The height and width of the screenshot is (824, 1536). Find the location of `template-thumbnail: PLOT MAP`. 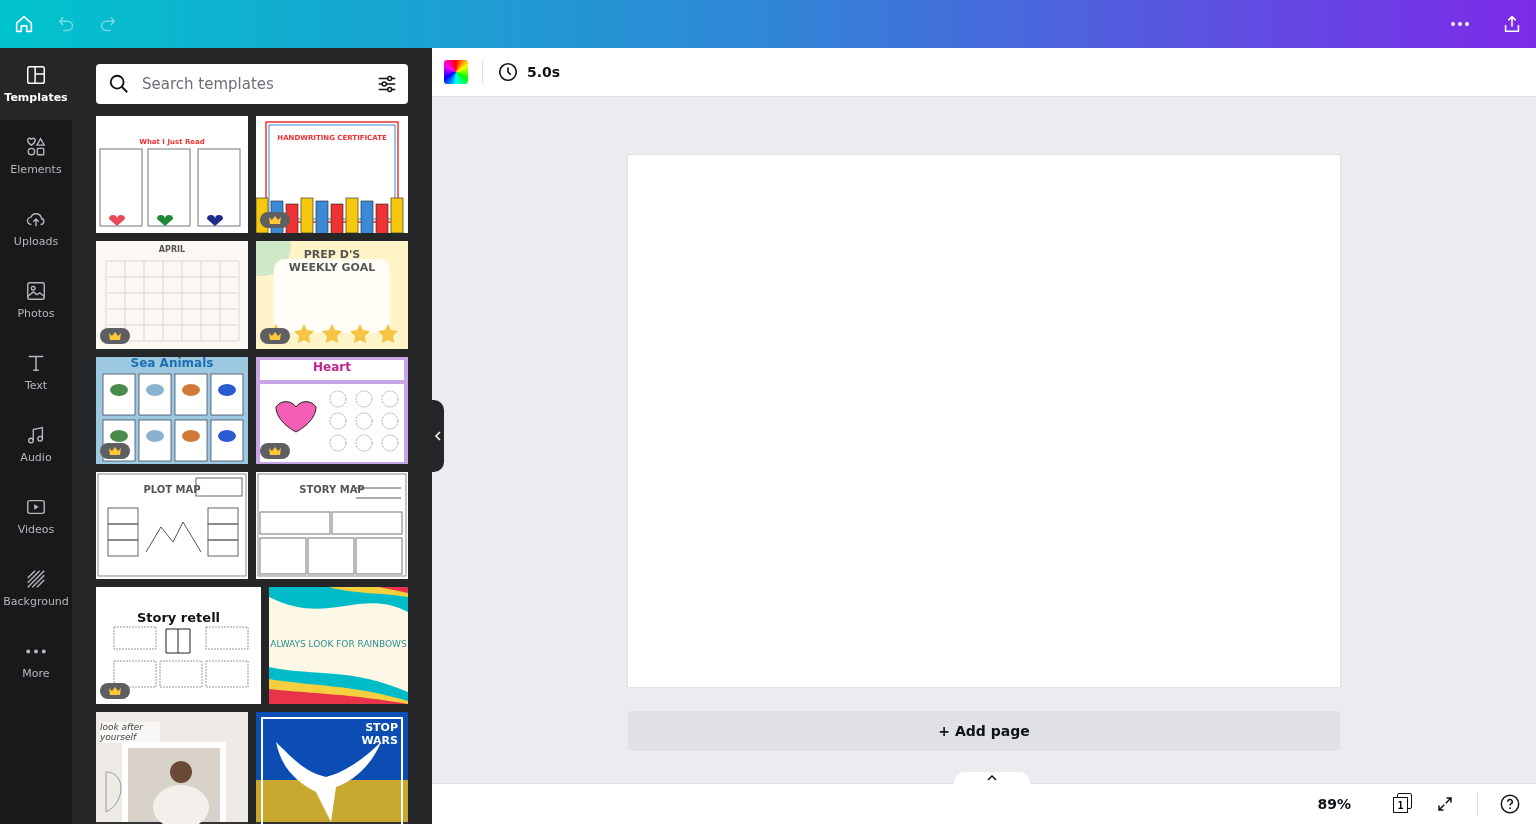

template-thumbnail: PLOT MAP is located at coordinates (172, 525).